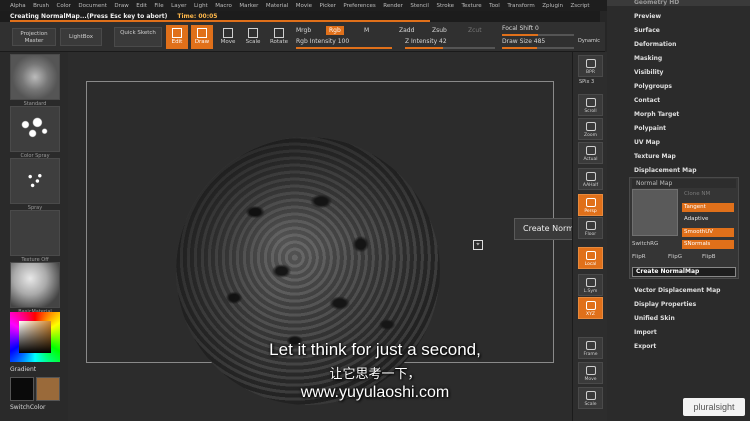 Image resolution: width=750 pixels, height=421 pixels. What do you see at coordinates (675, 257) in the screenshot?
I see `flipg-button: FlipG` at bounding box center [675, 257].